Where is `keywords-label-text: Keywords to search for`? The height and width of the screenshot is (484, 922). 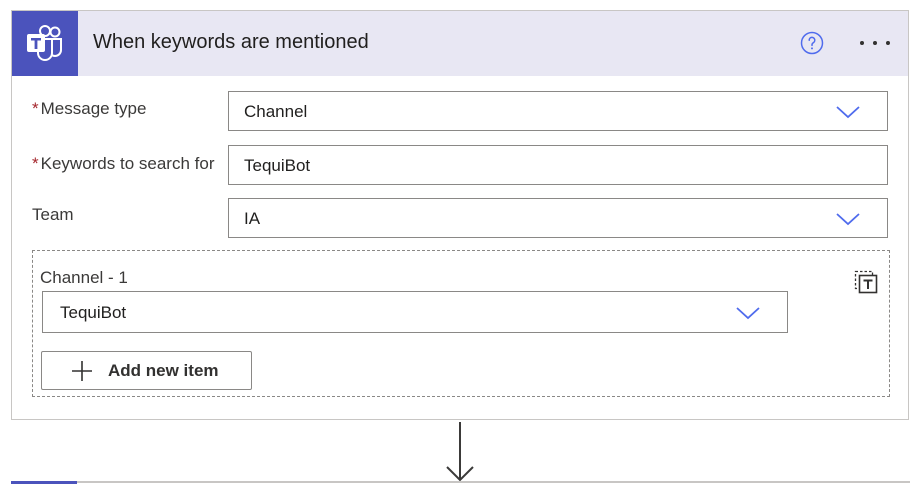 keywords-label-text: Keywords to search for is located at coordinates (127, 163).